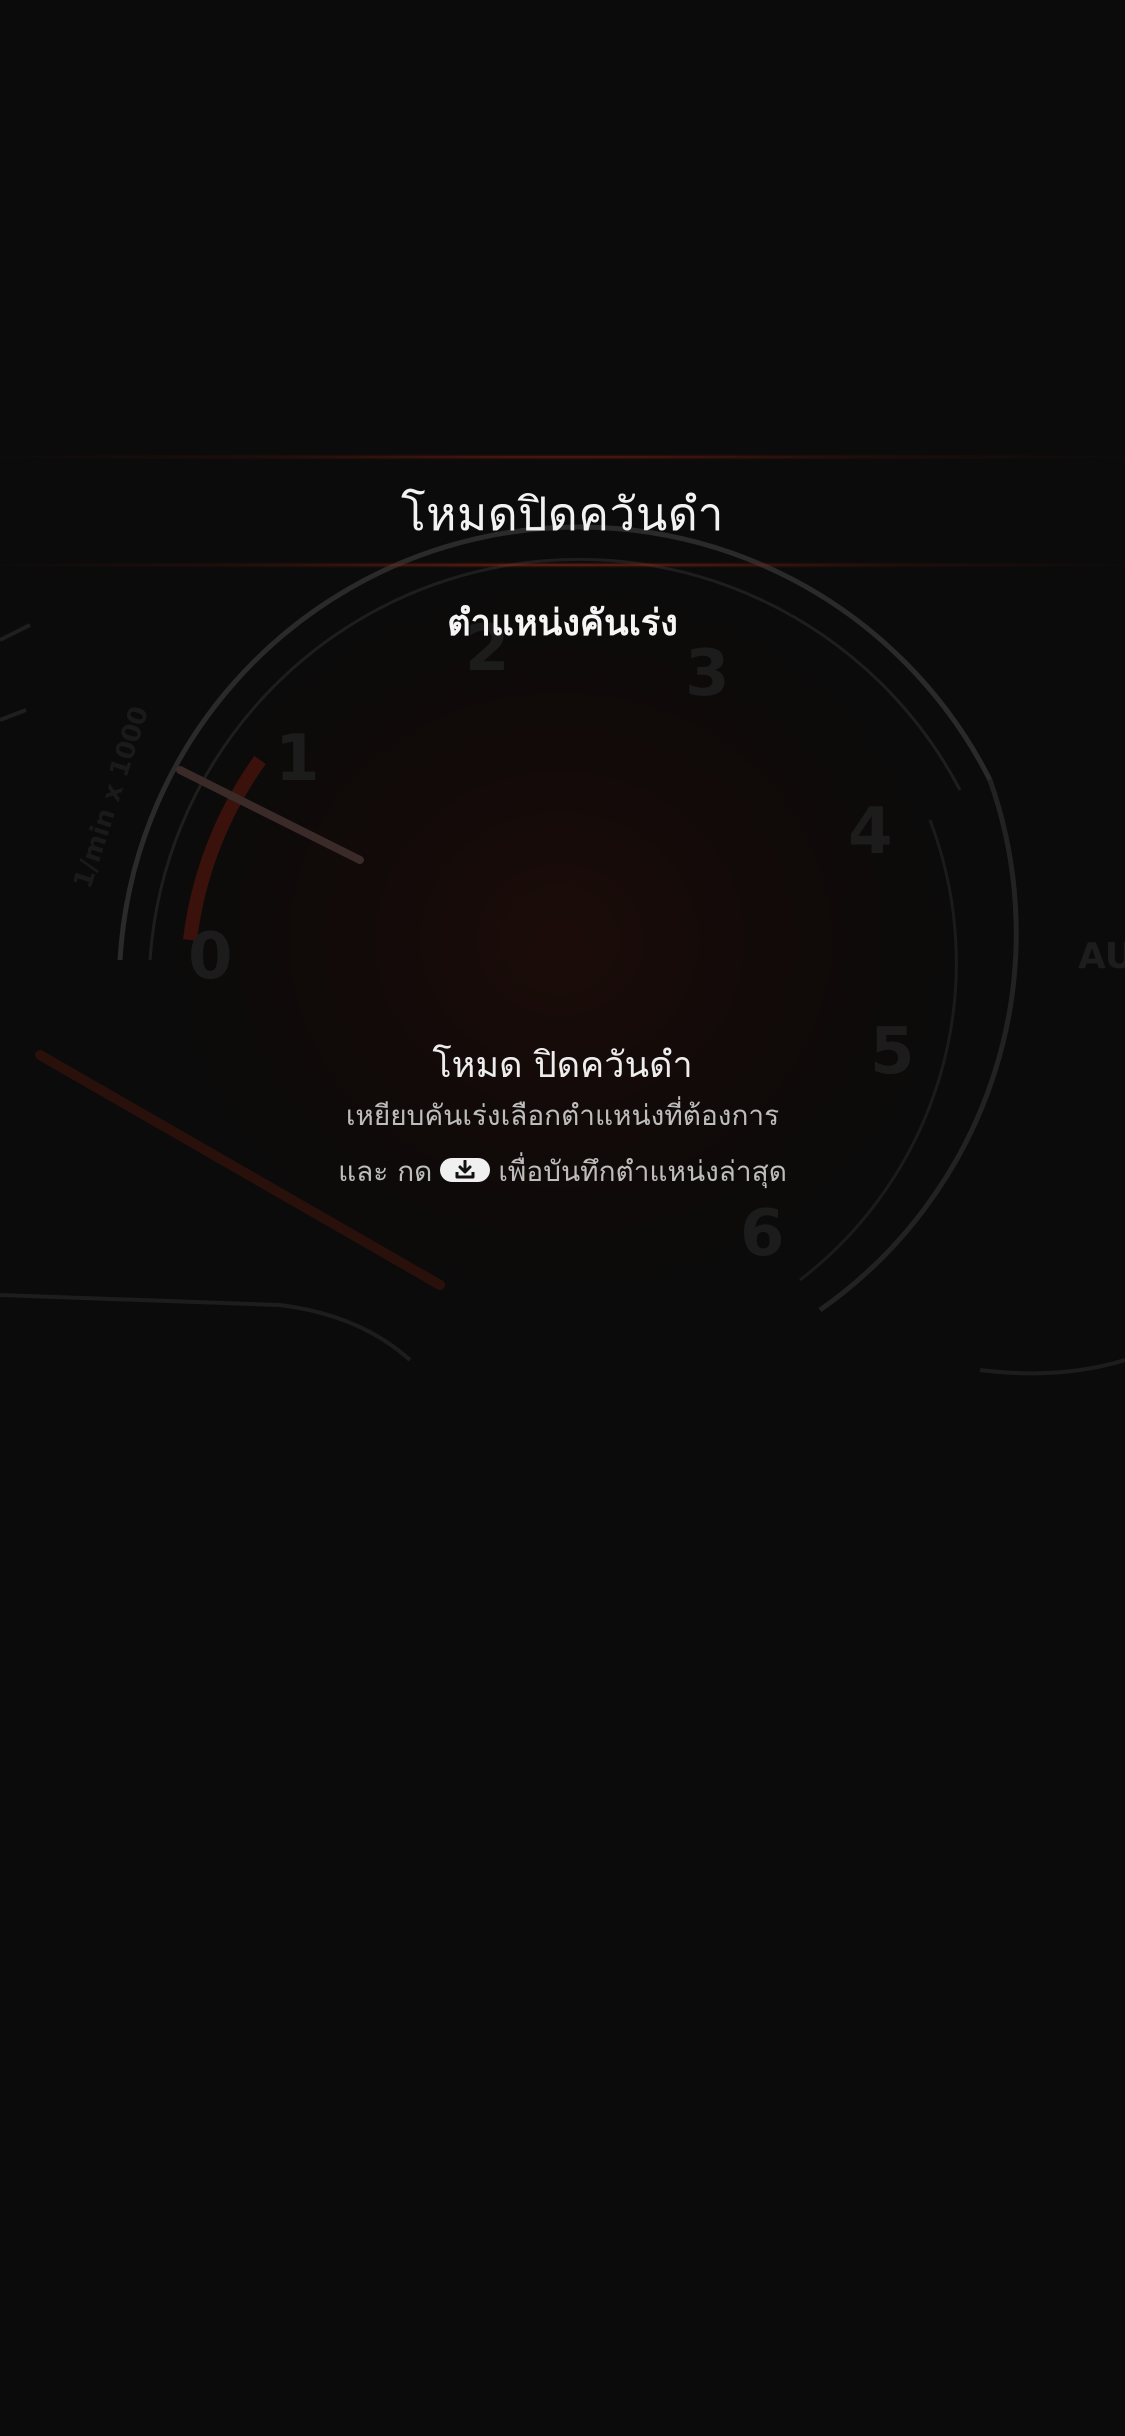  What do you see at coordinates (562, 623) in the screenshot?
I see `page-subtitle: ตำแหน่งคันเร่ง` at bounding box center [562, 623].